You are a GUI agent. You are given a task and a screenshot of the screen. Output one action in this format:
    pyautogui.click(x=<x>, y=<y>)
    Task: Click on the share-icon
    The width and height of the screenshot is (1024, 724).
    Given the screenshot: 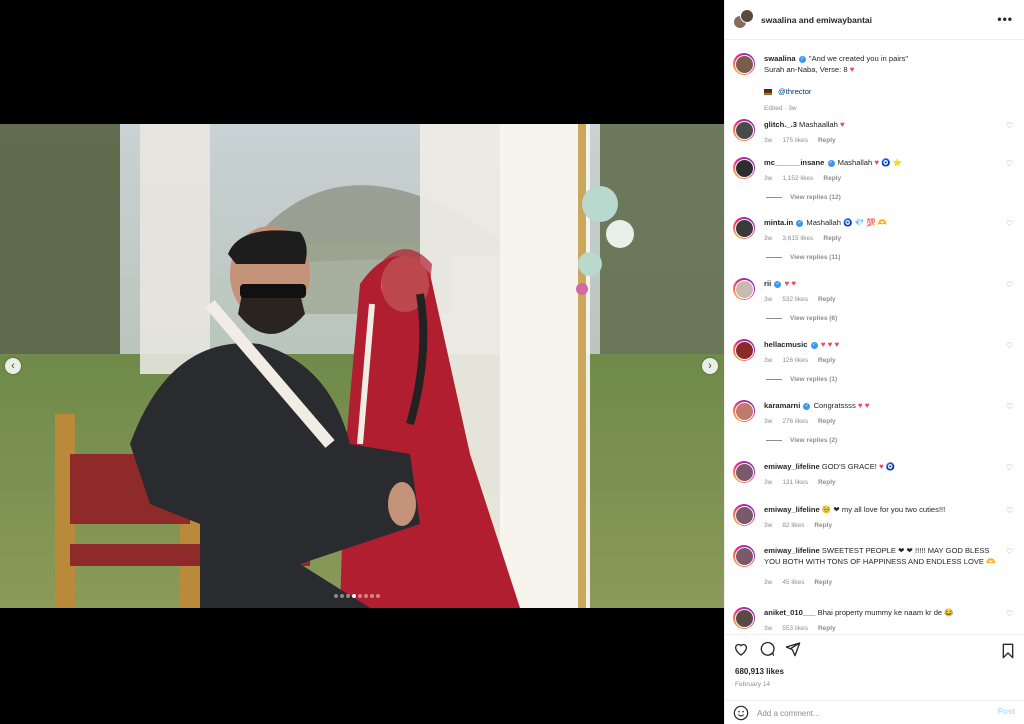 What is the action you would take?
    pyautogui.click(x=793, y=649)
    